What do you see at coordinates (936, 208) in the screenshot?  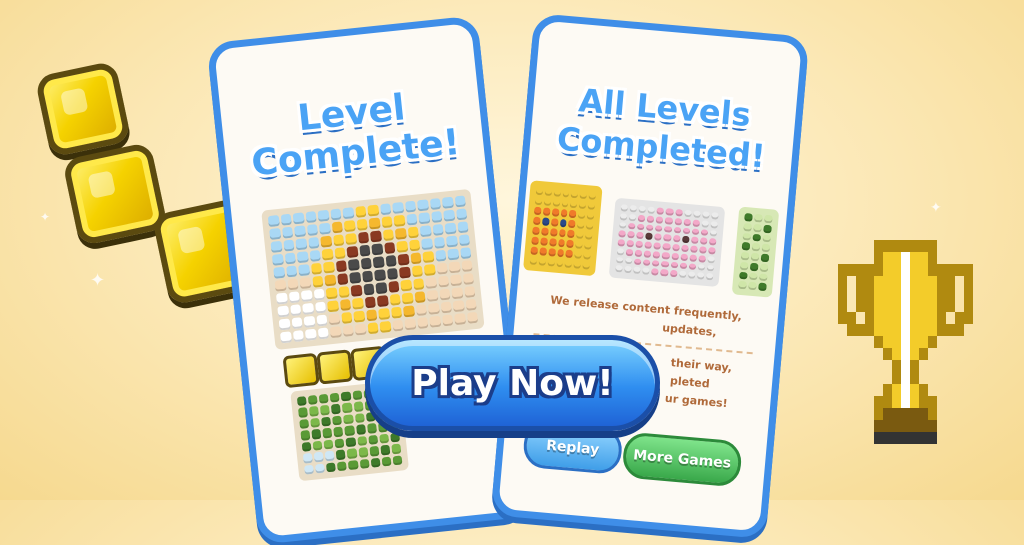 I see `sparkle-icon: ✦` at bounding box center [936, 208].